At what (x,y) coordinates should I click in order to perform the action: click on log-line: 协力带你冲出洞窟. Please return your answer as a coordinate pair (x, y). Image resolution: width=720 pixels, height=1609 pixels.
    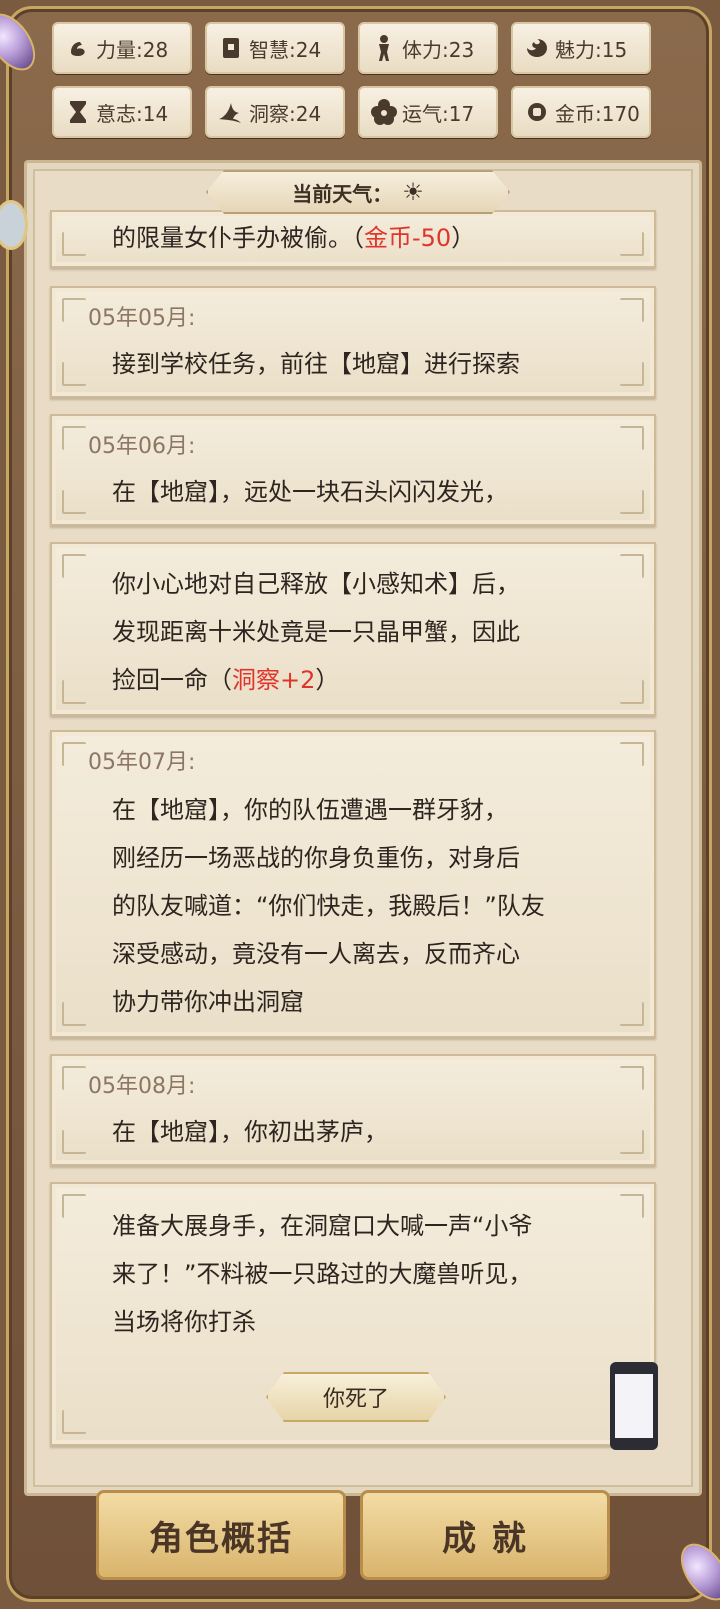
    Looking at the image, I should click on (208, 1002).